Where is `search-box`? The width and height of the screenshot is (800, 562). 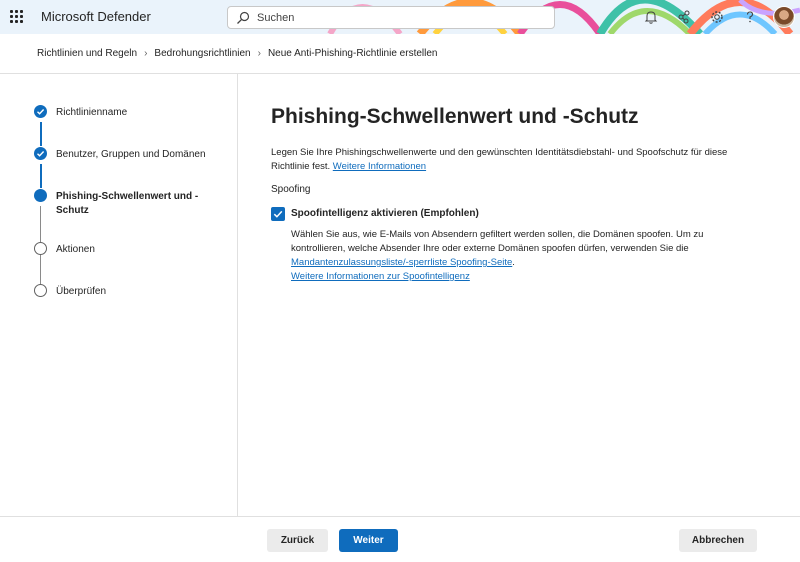
search-box is located at coordinates (391, 17).